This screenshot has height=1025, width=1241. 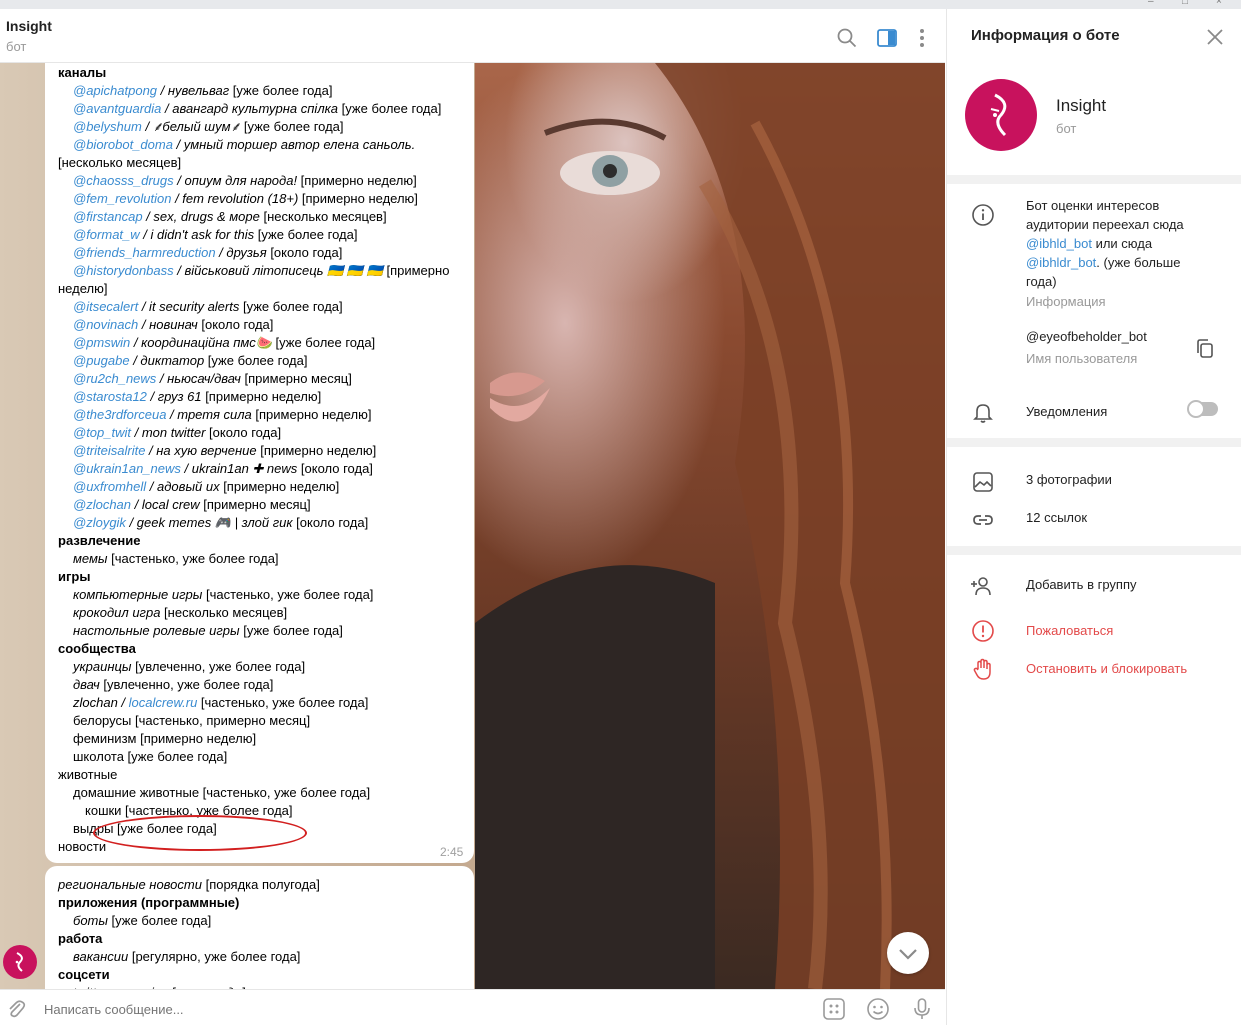 I want to click on channel-link: localcrew.ru, so click(x=163, y=702).